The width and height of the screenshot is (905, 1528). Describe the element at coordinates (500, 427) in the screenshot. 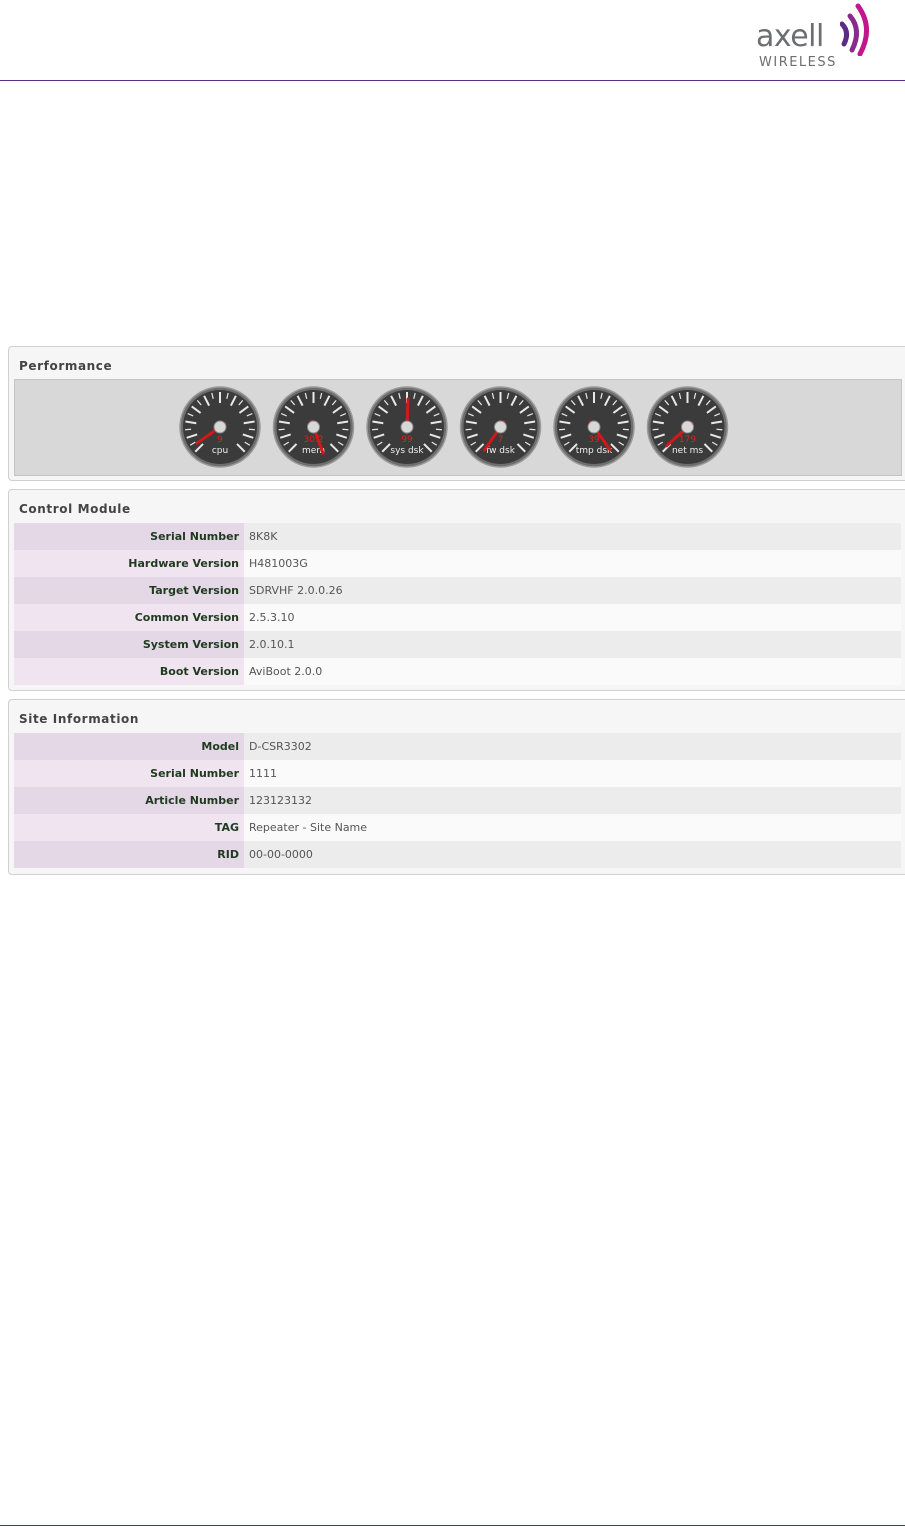

I see `gauge-fw-dsk: 7fw dsk` at that location.